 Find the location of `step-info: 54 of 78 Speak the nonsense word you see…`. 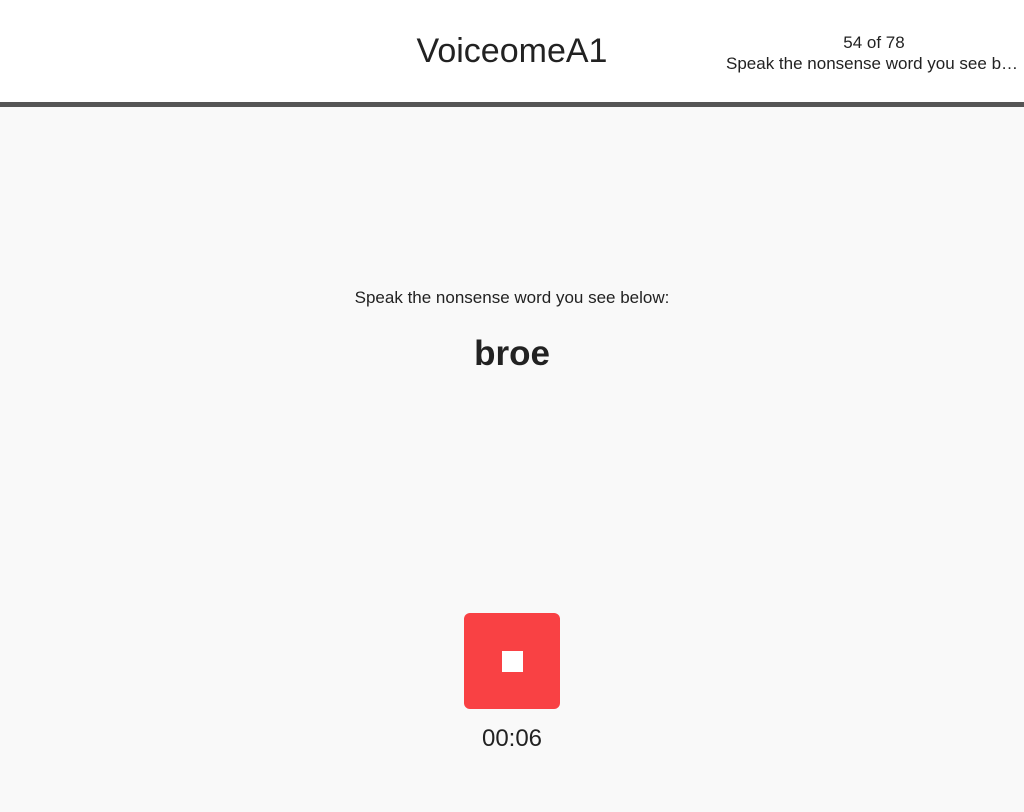

step-info: 54 of 78 Speak the nonsense word you see… is located at coordinates (874, 53).